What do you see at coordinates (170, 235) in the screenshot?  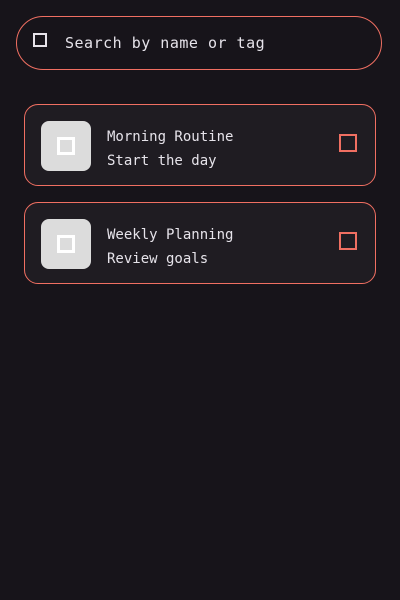 I see `list-item-title: Weekly Planning` at bounding box center [170, 235].